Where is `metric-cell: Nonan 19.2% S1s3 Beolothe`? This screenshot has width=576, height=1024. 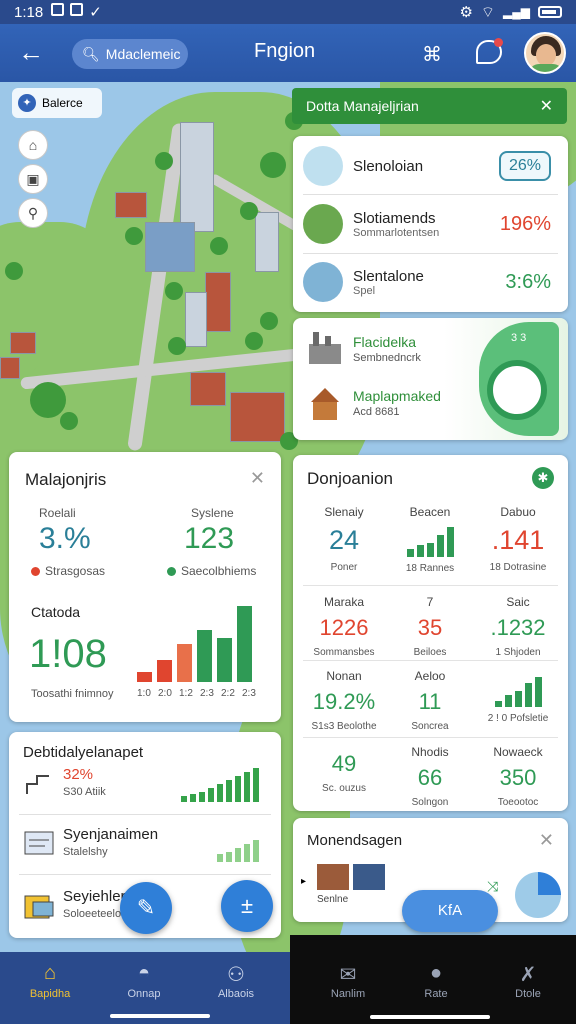 metric-cell: Nonan 19.2% S1s3 Beolothe is located at coordinates (344, 700).